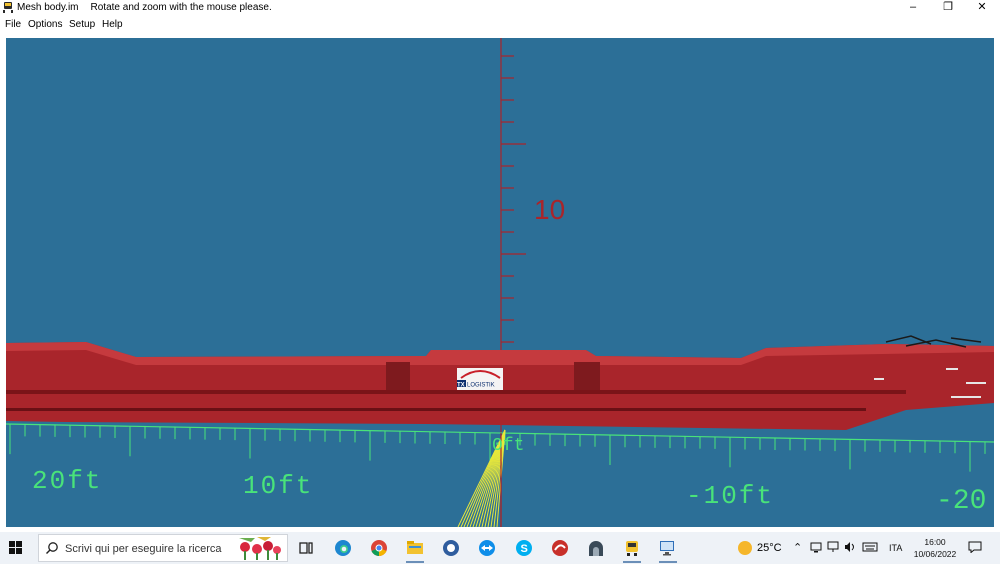  Describe the element at coordinates (112, 24) in the screenshot. I see `menu-help: Help` at that location.